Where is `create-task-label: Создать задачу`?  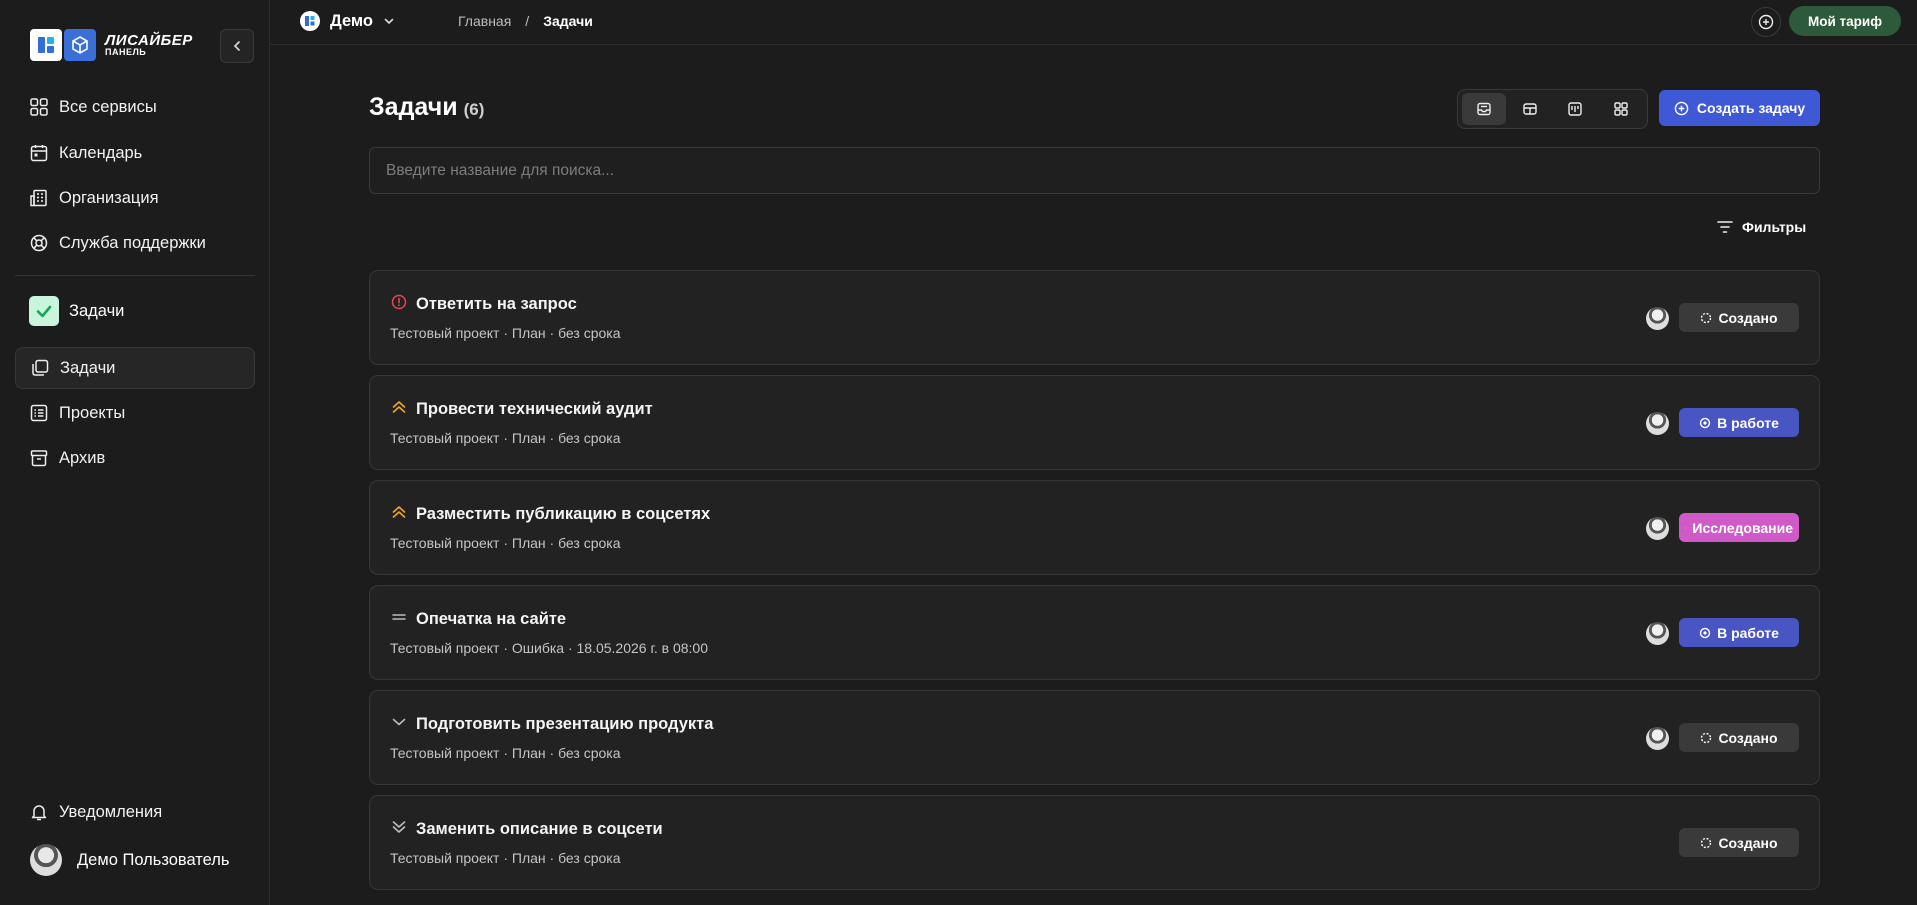 create-task-label: Создать задачу is located at coordinates (1751, 108).